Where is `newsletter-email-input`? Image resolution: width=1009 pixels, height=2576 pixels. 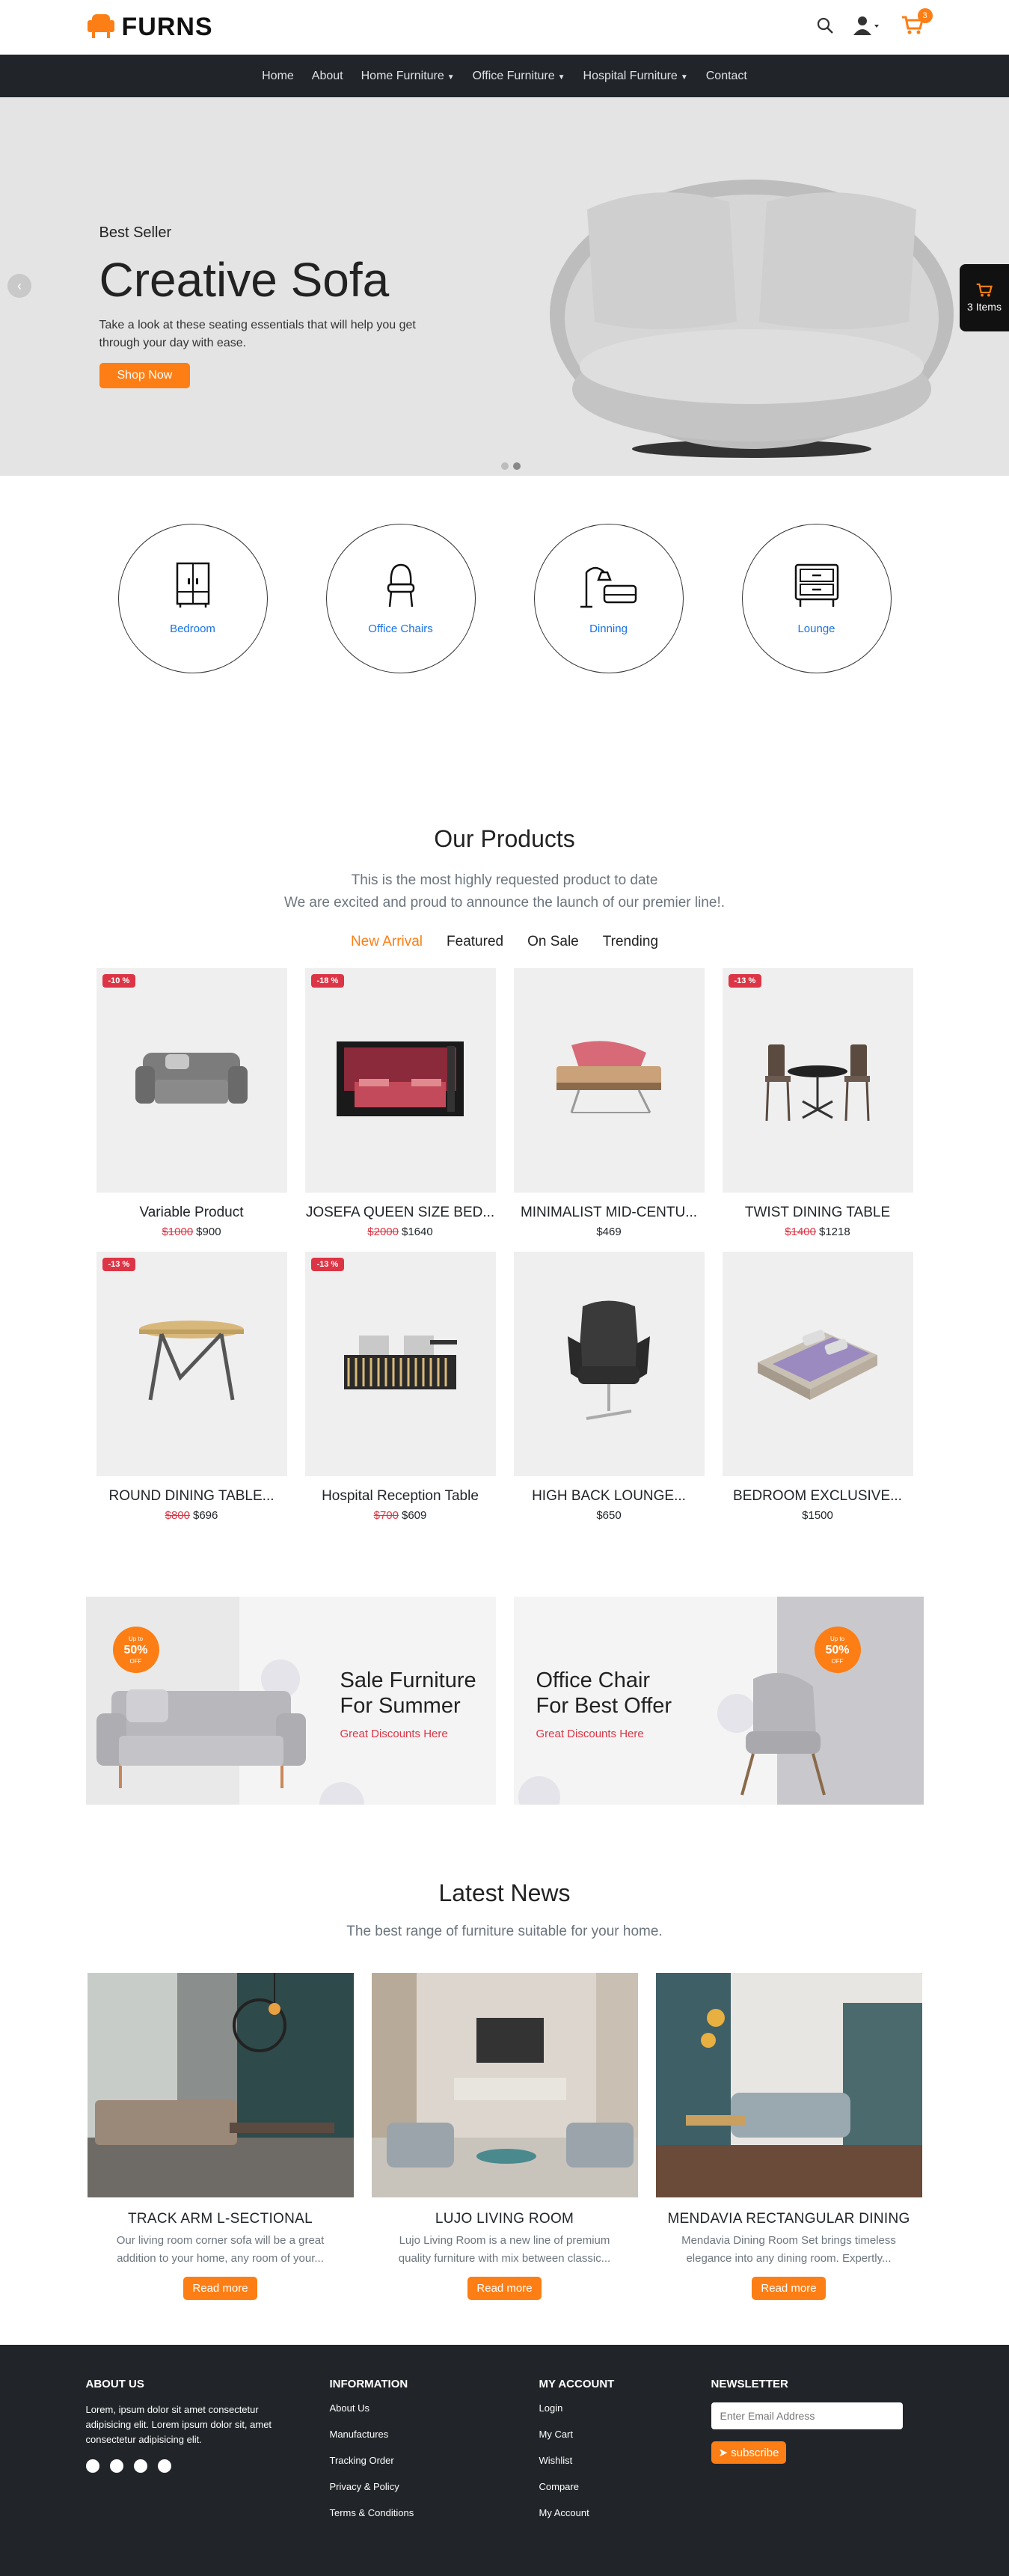
newsletter-email-input is located at coordinates (807, 2415).